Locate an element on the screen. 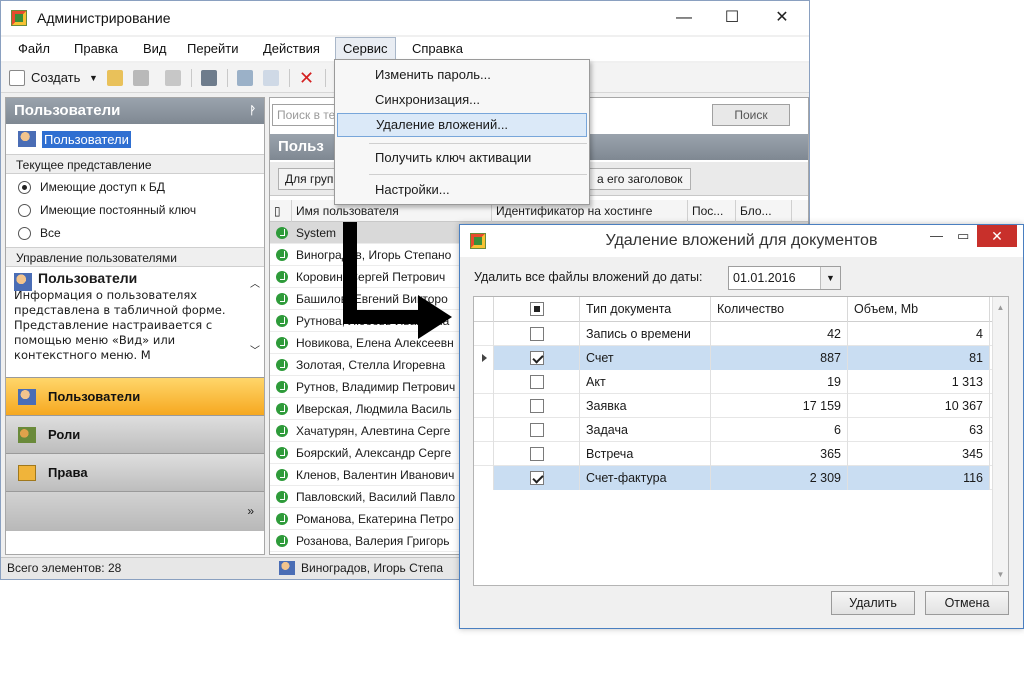 The height and width of the screenshot is (674, 1024). document-icon: ▯ is located at coordinates (281, 211).